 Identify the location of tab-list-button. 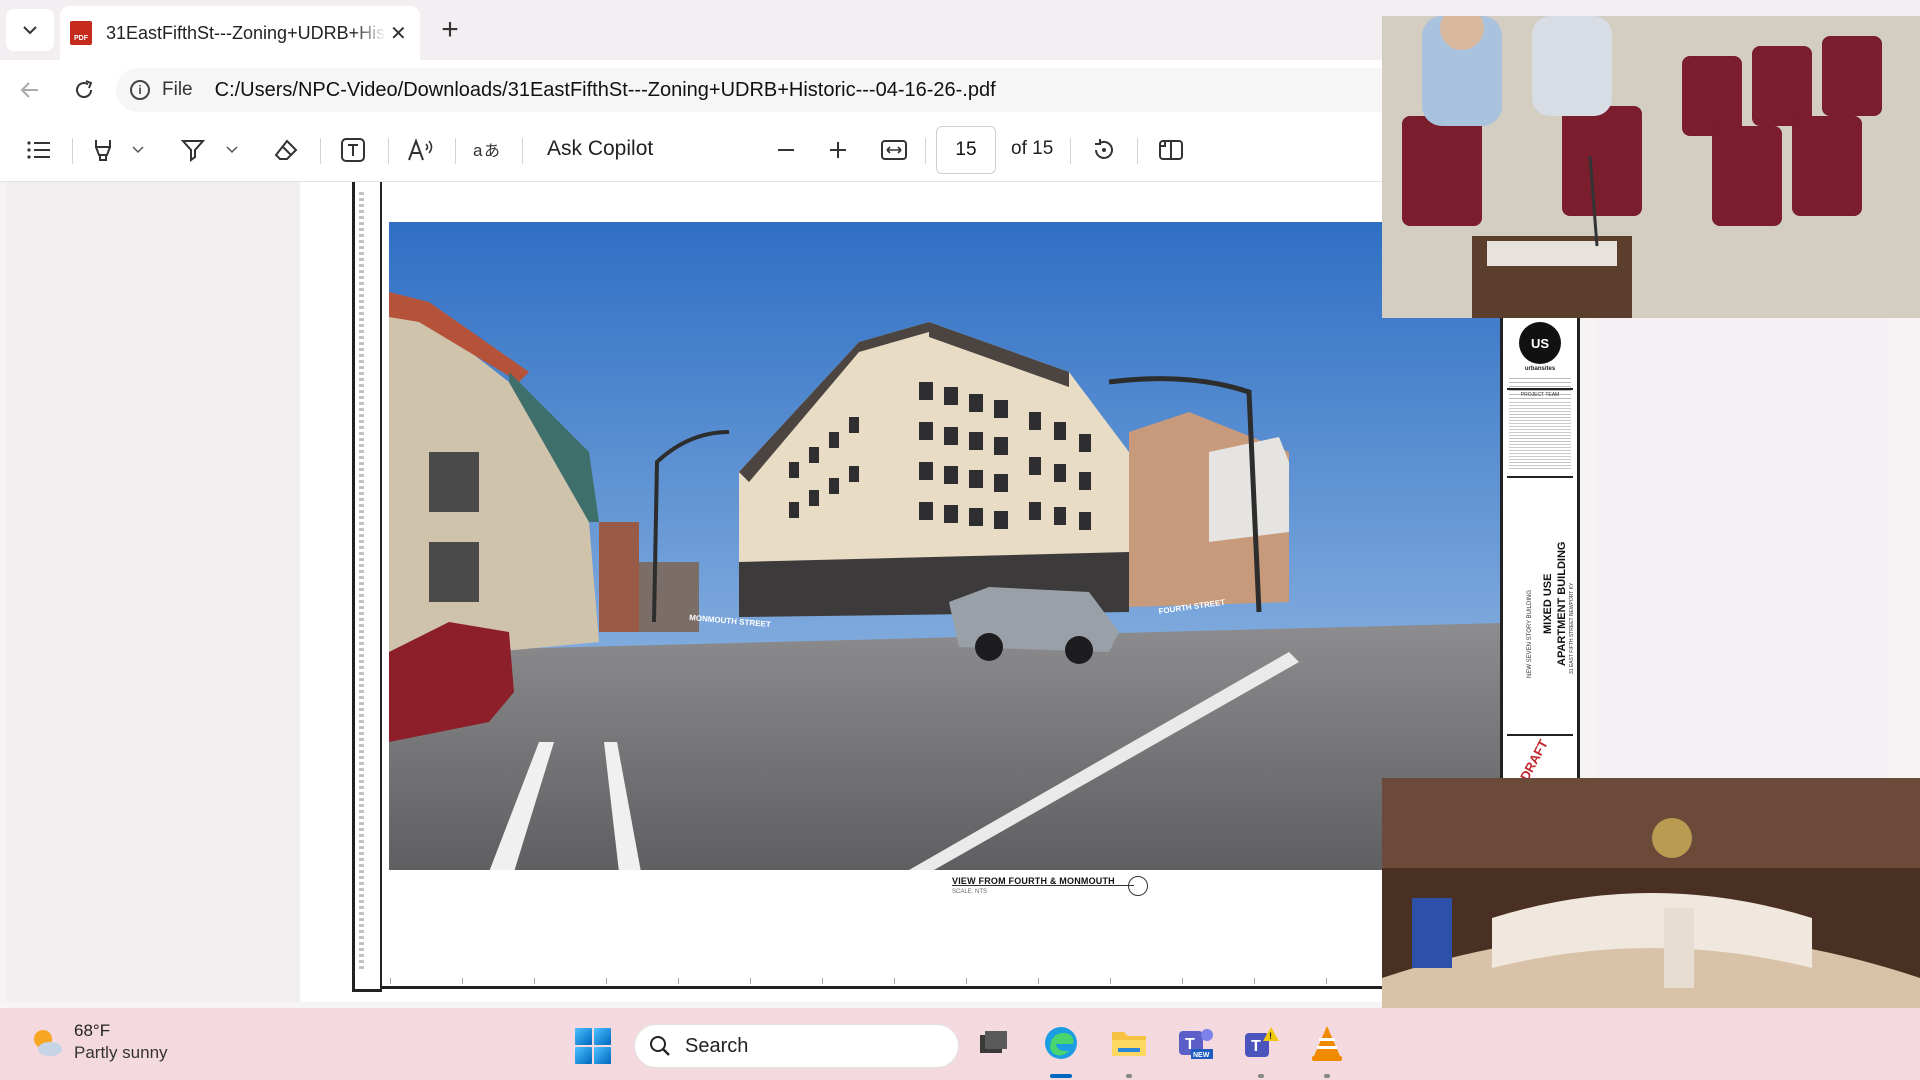
(30, 30).